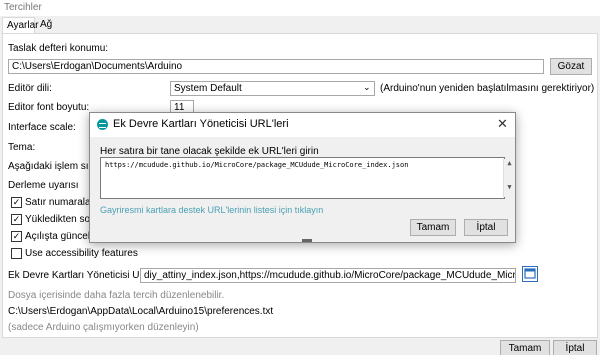  Describe the element at coordinates (16, 202) in the screenshot. I see `line-numbers-checkbox: ✓` at that location.